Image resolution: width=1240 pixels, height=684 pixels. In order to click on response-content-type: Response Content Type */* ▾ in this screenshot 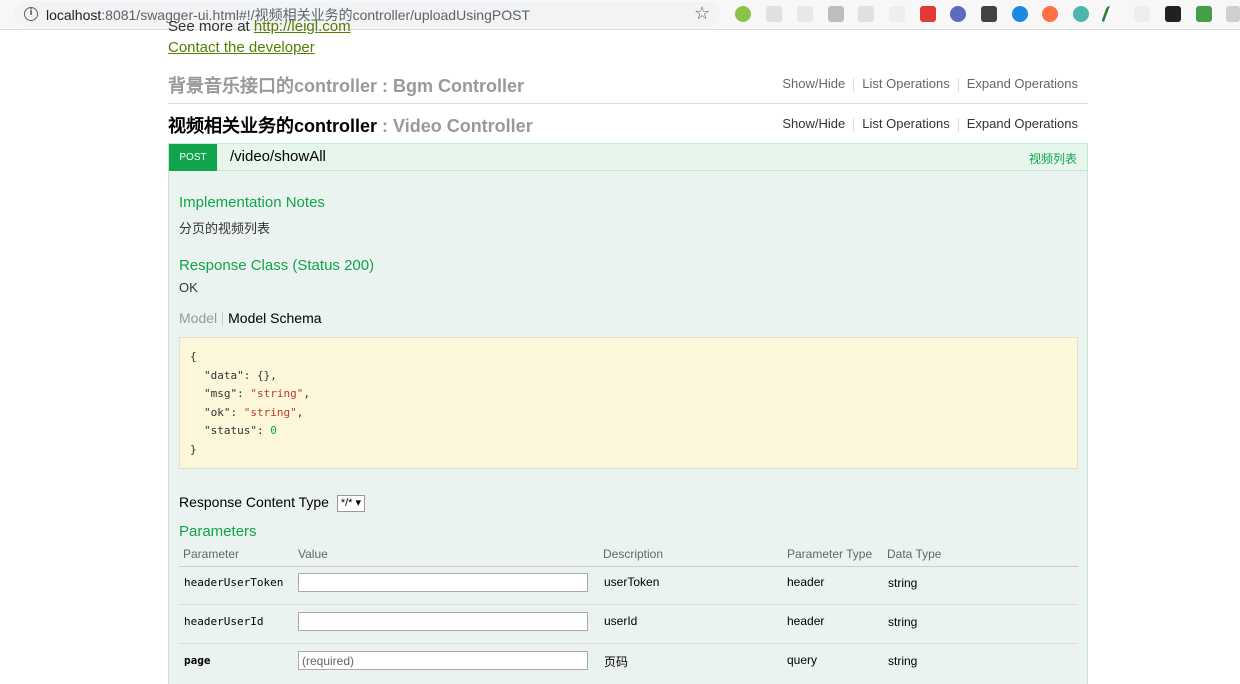, I will do `click(272, 503)`.